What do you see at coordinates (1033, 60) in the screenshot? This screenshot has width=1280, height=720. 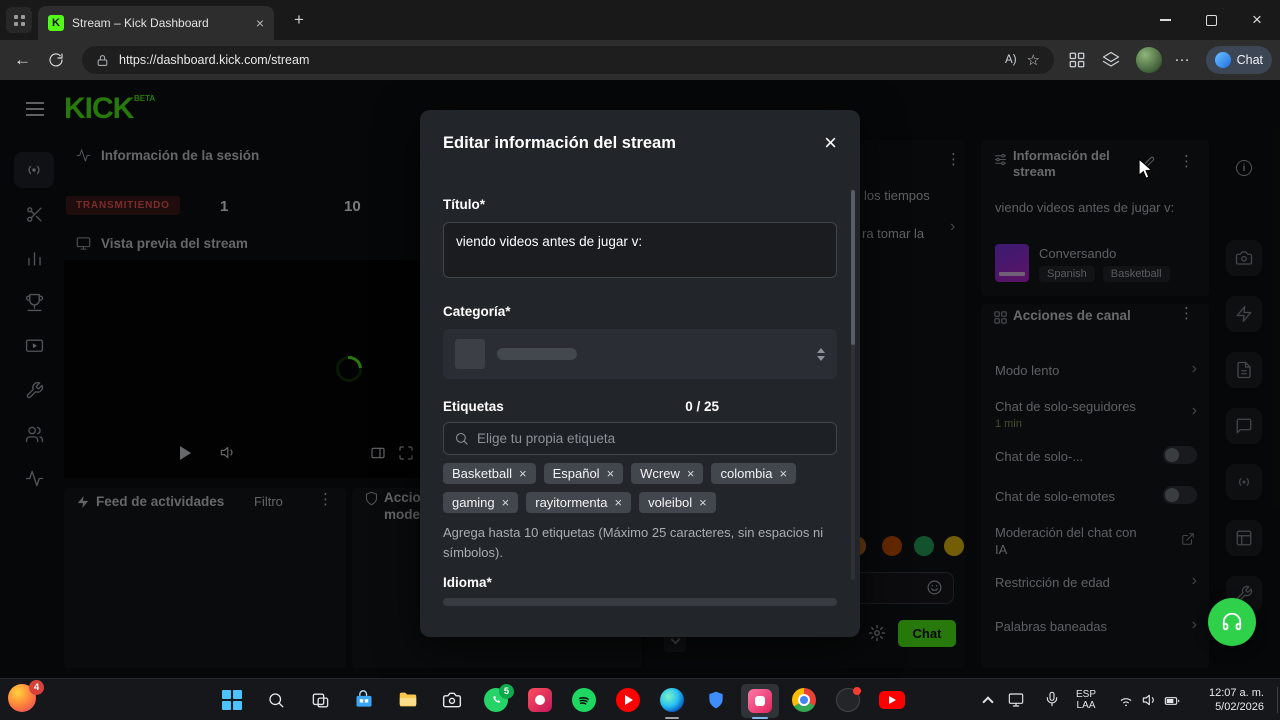 I see `favorite-star-icon: ☆` at bounding box center [1033, 60].